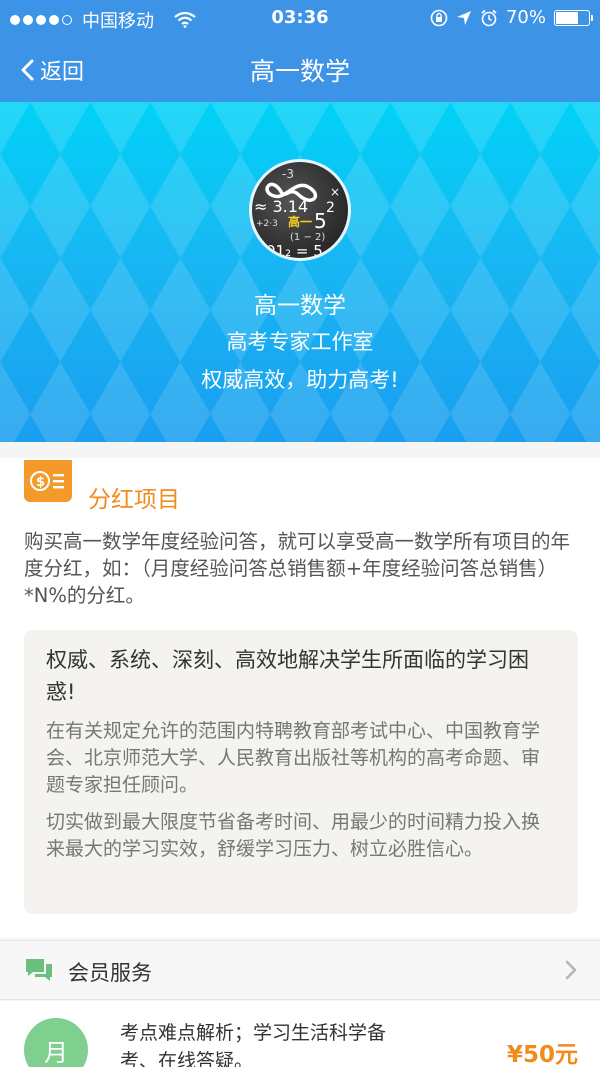  What do you see at coordinates (300, 221) in the screenshot?
I see `avatar-overlay-text: 高一` at bounding box center [300, 221].